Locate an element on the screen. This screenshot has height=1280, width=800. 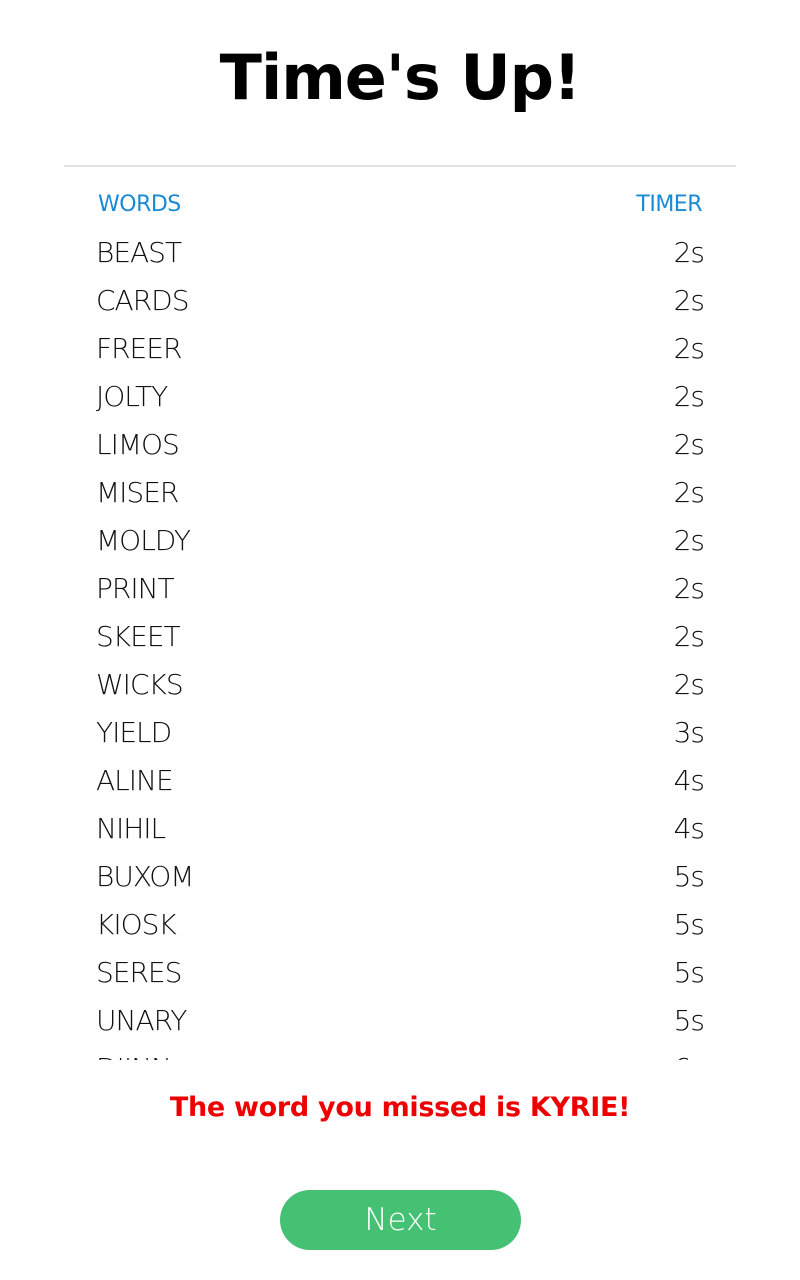
table-row: CARDS 2s is located at coordinates (401, 300).